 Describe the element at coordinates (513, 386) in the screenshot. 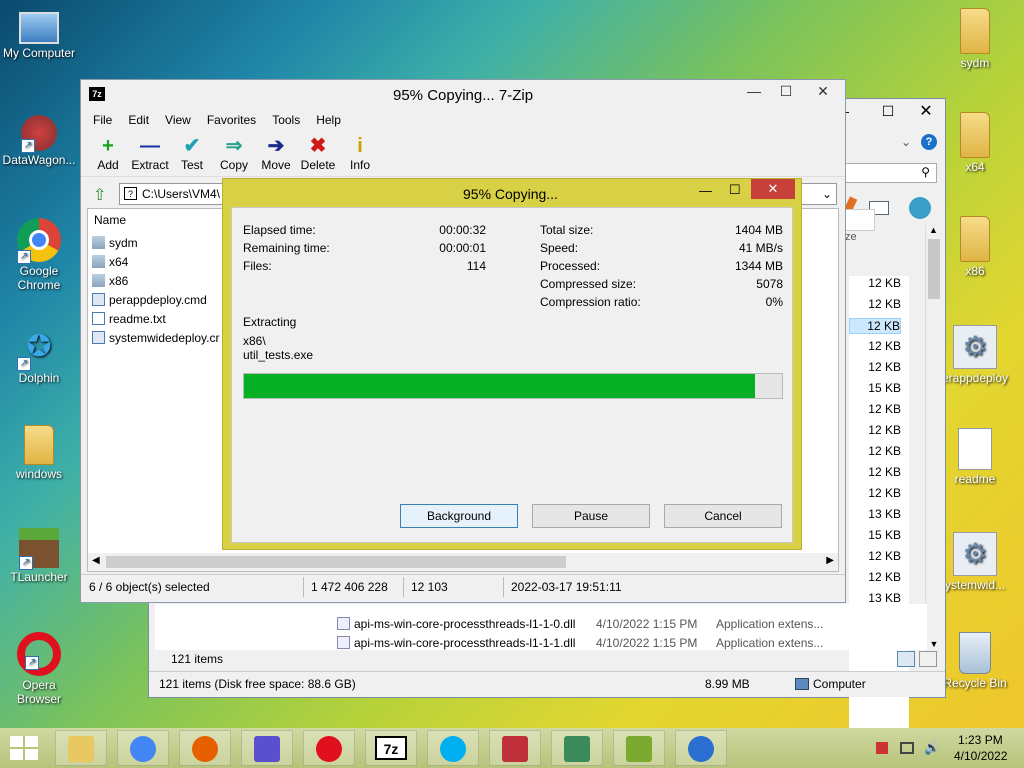

I see `progress-bar` at that location.